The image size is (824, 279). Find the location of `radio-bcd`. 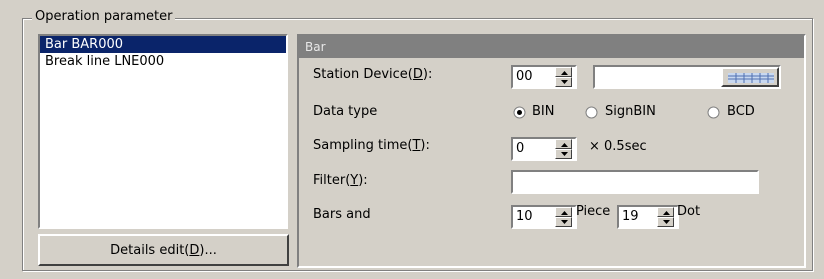

radio-bcd is located at coordinates (713, 112).